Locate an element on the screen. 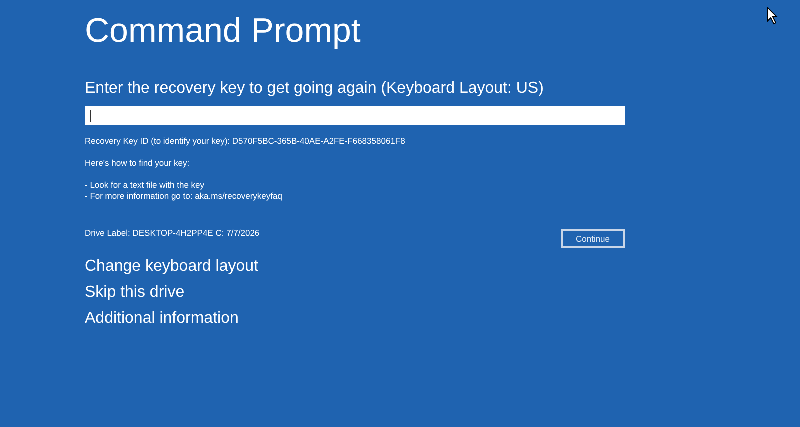  prompt-text: Enter the recovery key to get going again (Keyboard Layout: US) is located at coordinates (315, 89).